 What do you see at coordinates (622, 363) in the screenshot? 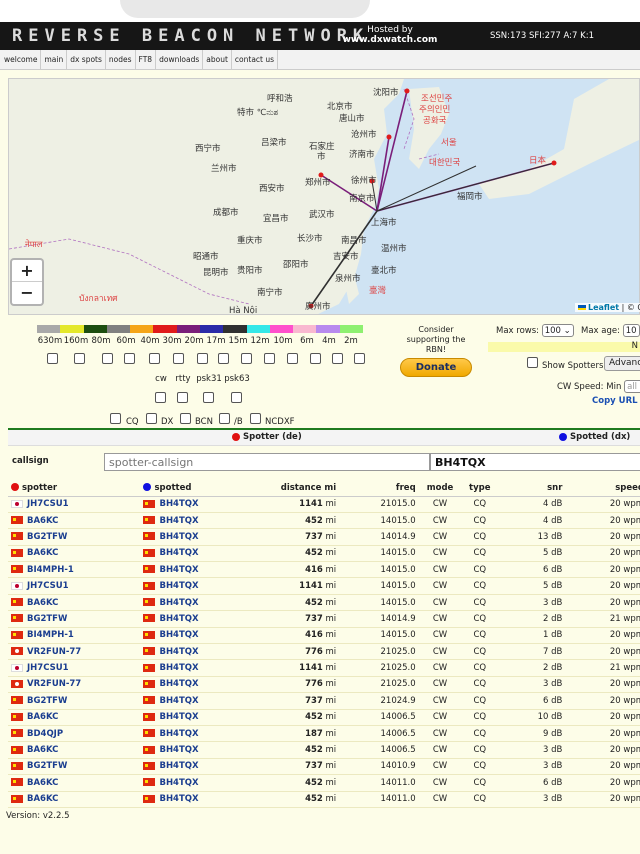
I see `advanced-button: Advanc` at bounding box center [622, 363].